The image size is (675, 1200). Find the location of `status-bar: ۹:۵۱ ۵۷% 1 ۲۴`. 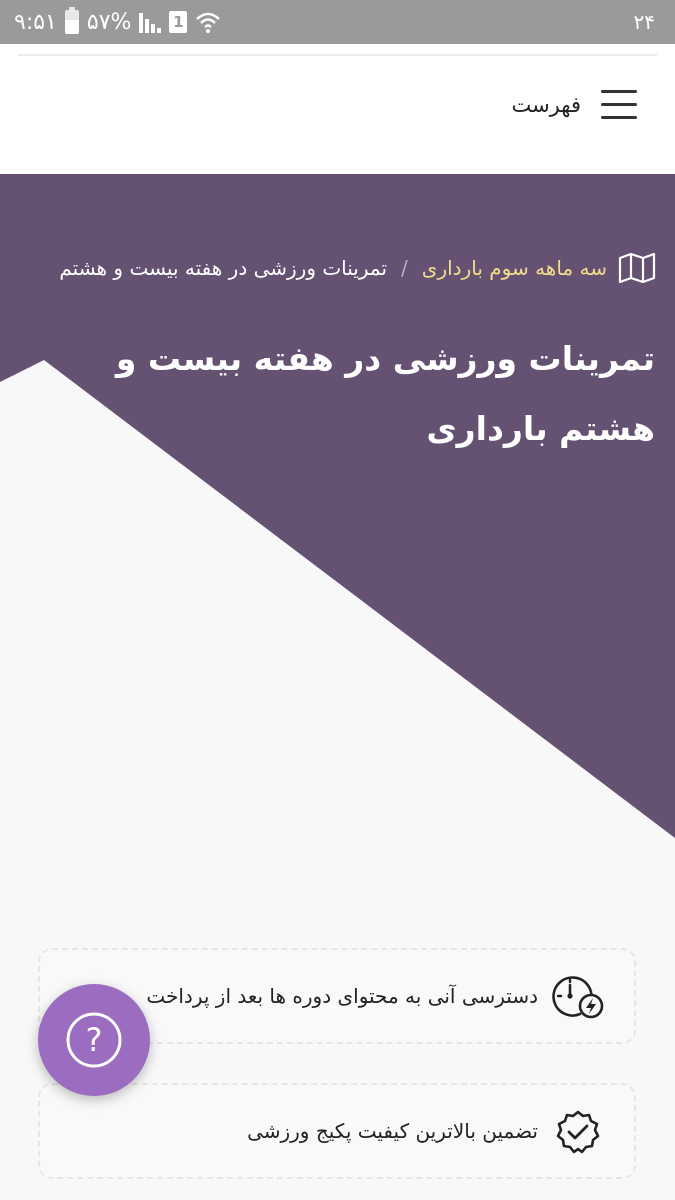

status-bar: ۹:۵۱ ۵۷% 1 ۲۴ is located at coordinates (337, 22).